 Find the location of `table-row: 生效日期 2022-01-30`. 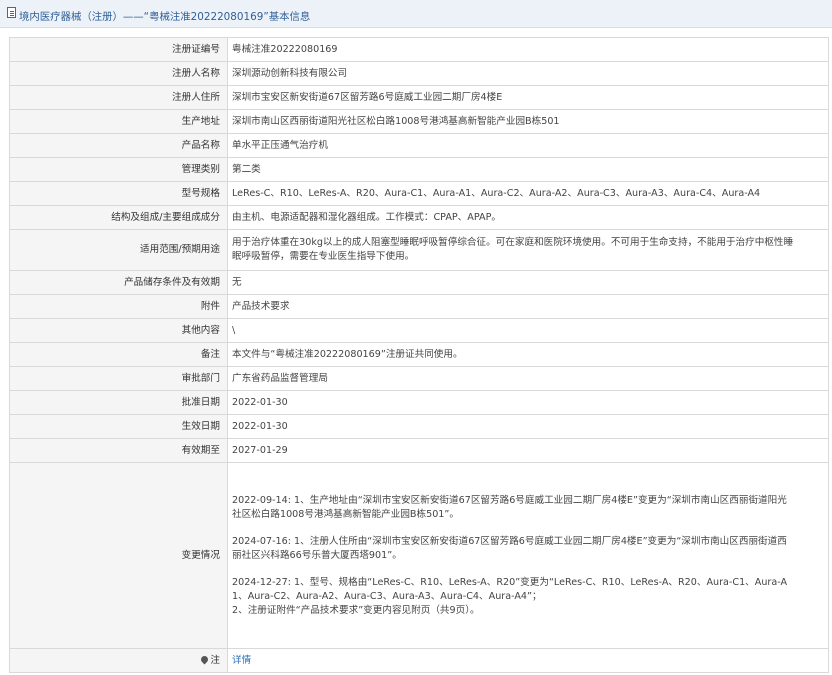

table-row: 生效日期 2022-01-30 is located at coordinates (419, 426).